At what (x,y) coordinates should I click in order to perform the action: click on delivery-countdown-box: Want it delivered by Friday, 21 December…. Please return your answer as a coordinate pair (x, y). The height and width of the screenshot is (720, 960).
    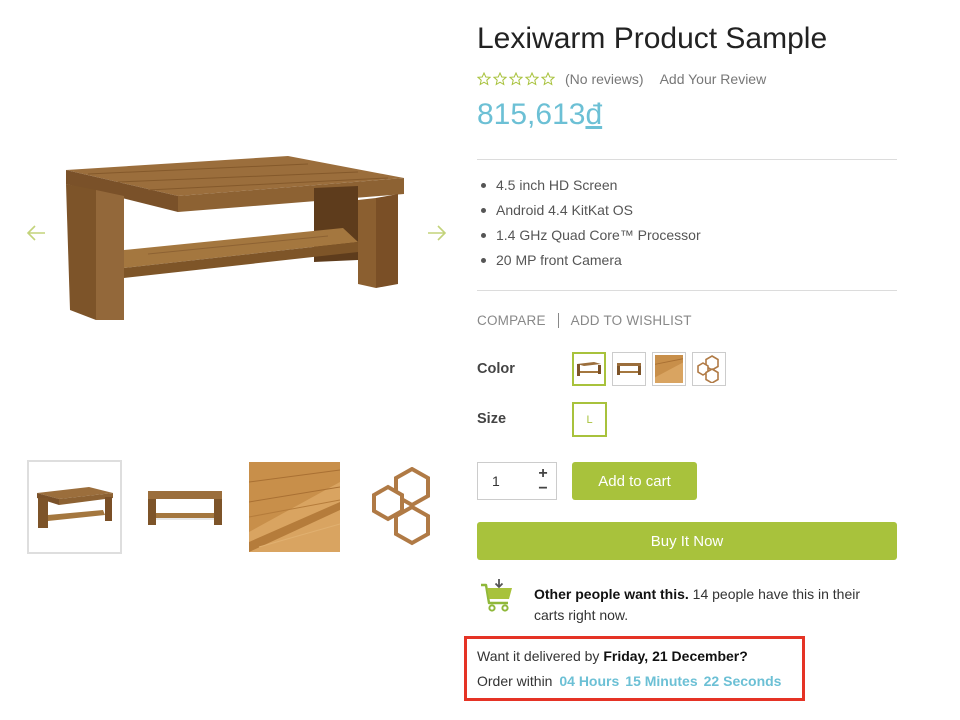
    Looking at the image, I should click on (634, 668).